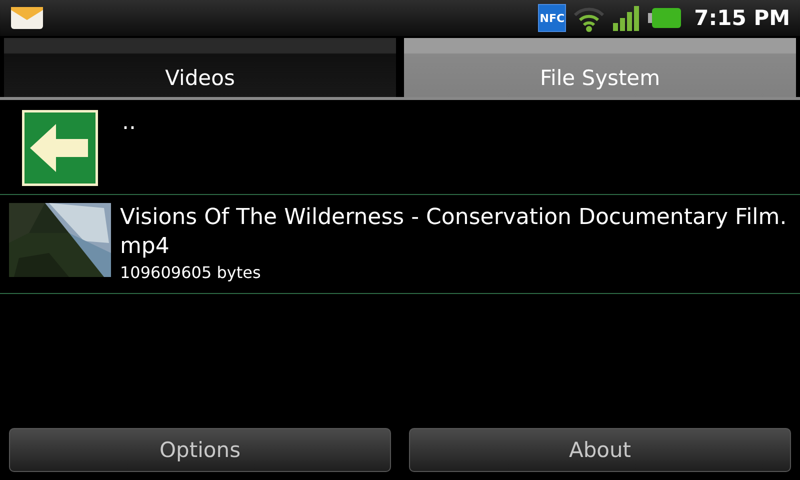  I want to click on about-button: About, so click(600, 450).